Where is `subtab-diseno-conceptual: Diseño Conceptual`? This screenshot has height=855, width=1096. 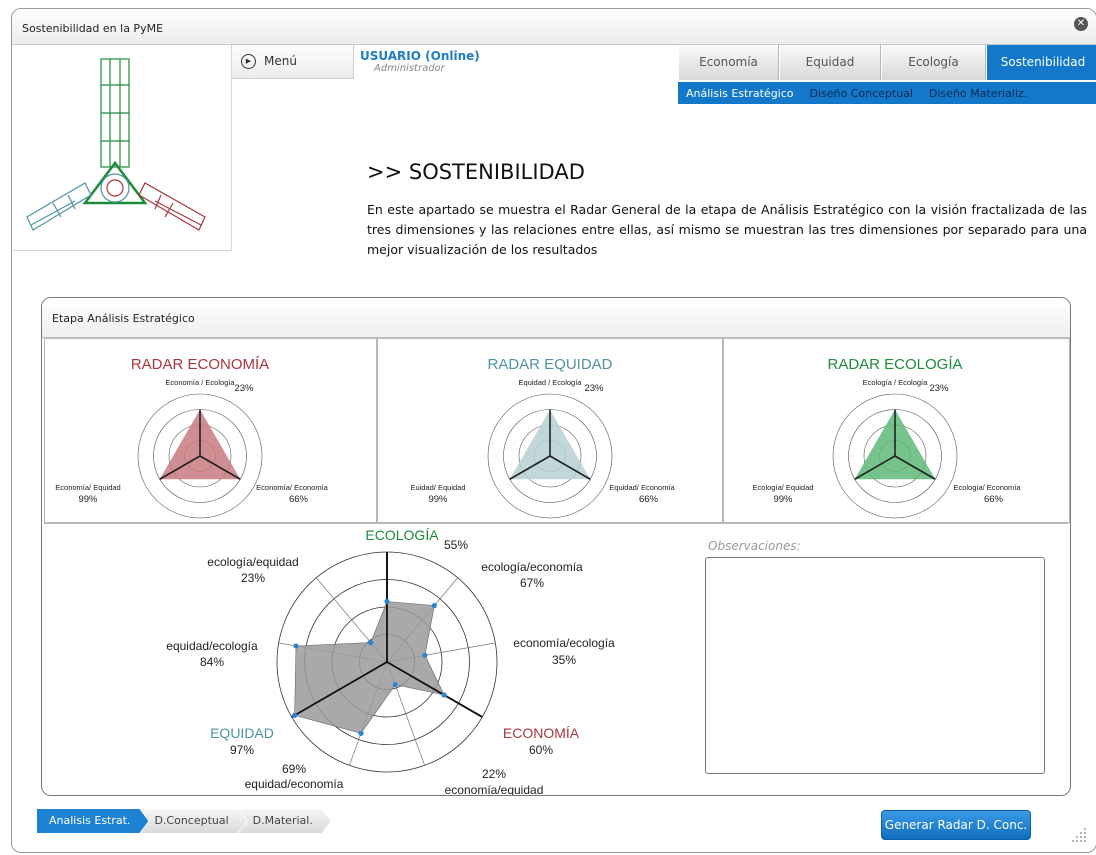 subtab-diseno-conceptual: Diseño Conceptual is located at coordinates (862, 93).